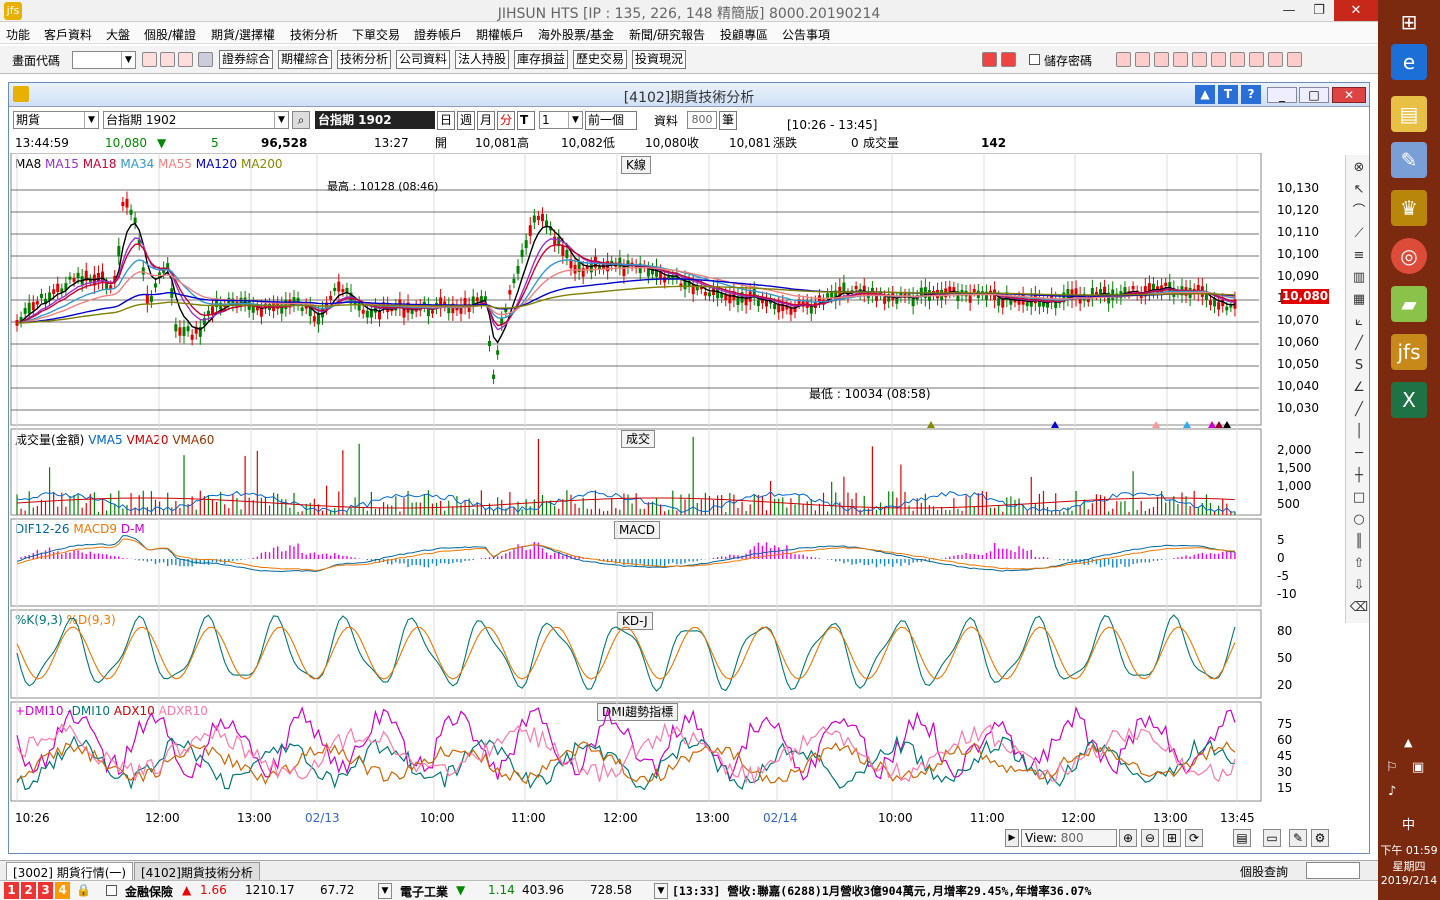 This screenshot has width=1440, height=900. Describe the element at coordinates (1359, 564) in the screenshot. I see `arrow-up-icon: ⇧` at that location.